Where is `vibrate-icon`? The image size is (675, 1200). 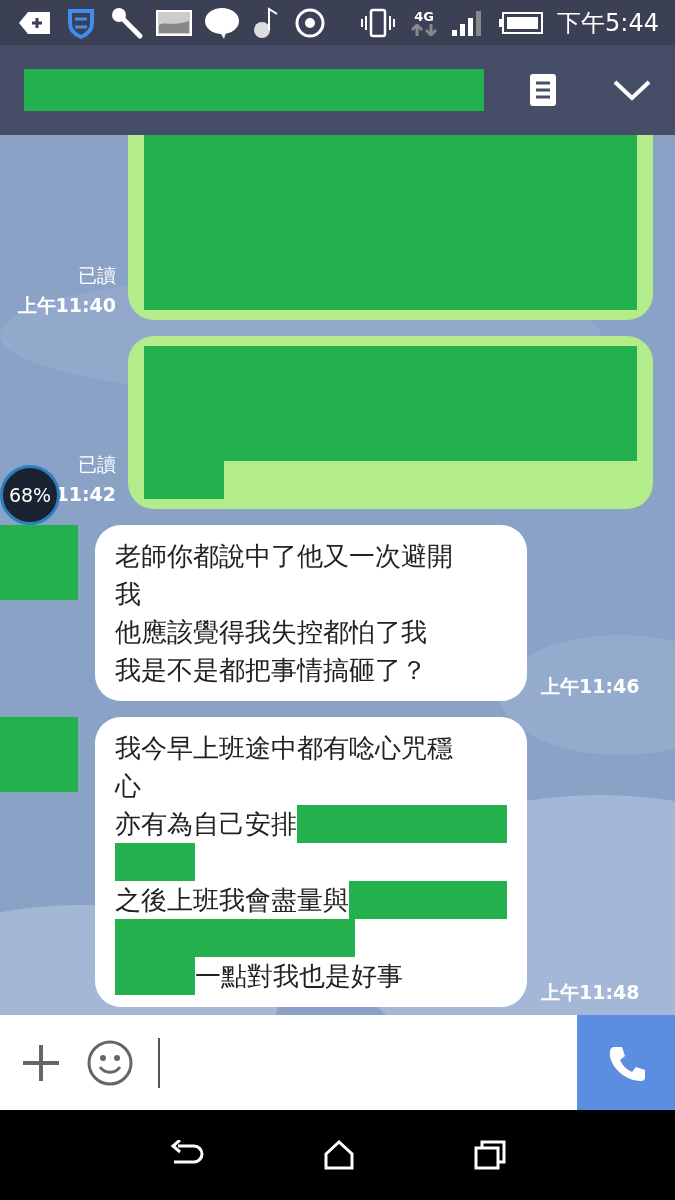
vibrate-icon is located at coordinates (378, 22).